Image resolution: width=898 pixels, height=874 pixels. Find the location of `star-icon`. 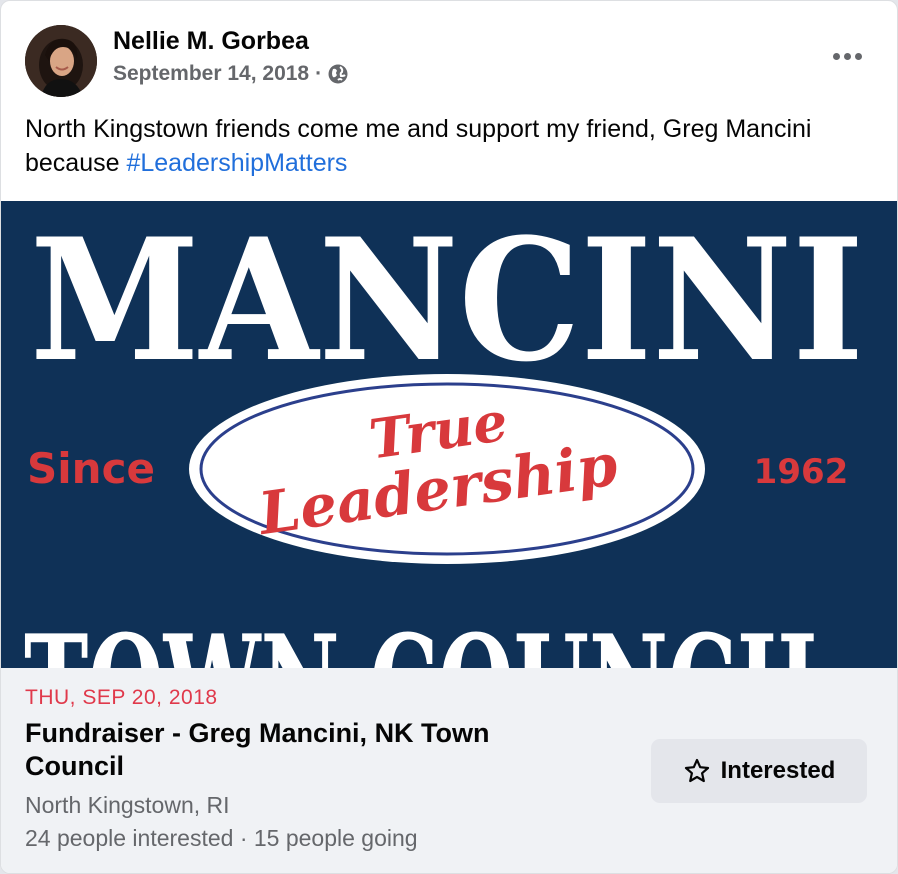

star-icon is located at coordinates (697, 771).